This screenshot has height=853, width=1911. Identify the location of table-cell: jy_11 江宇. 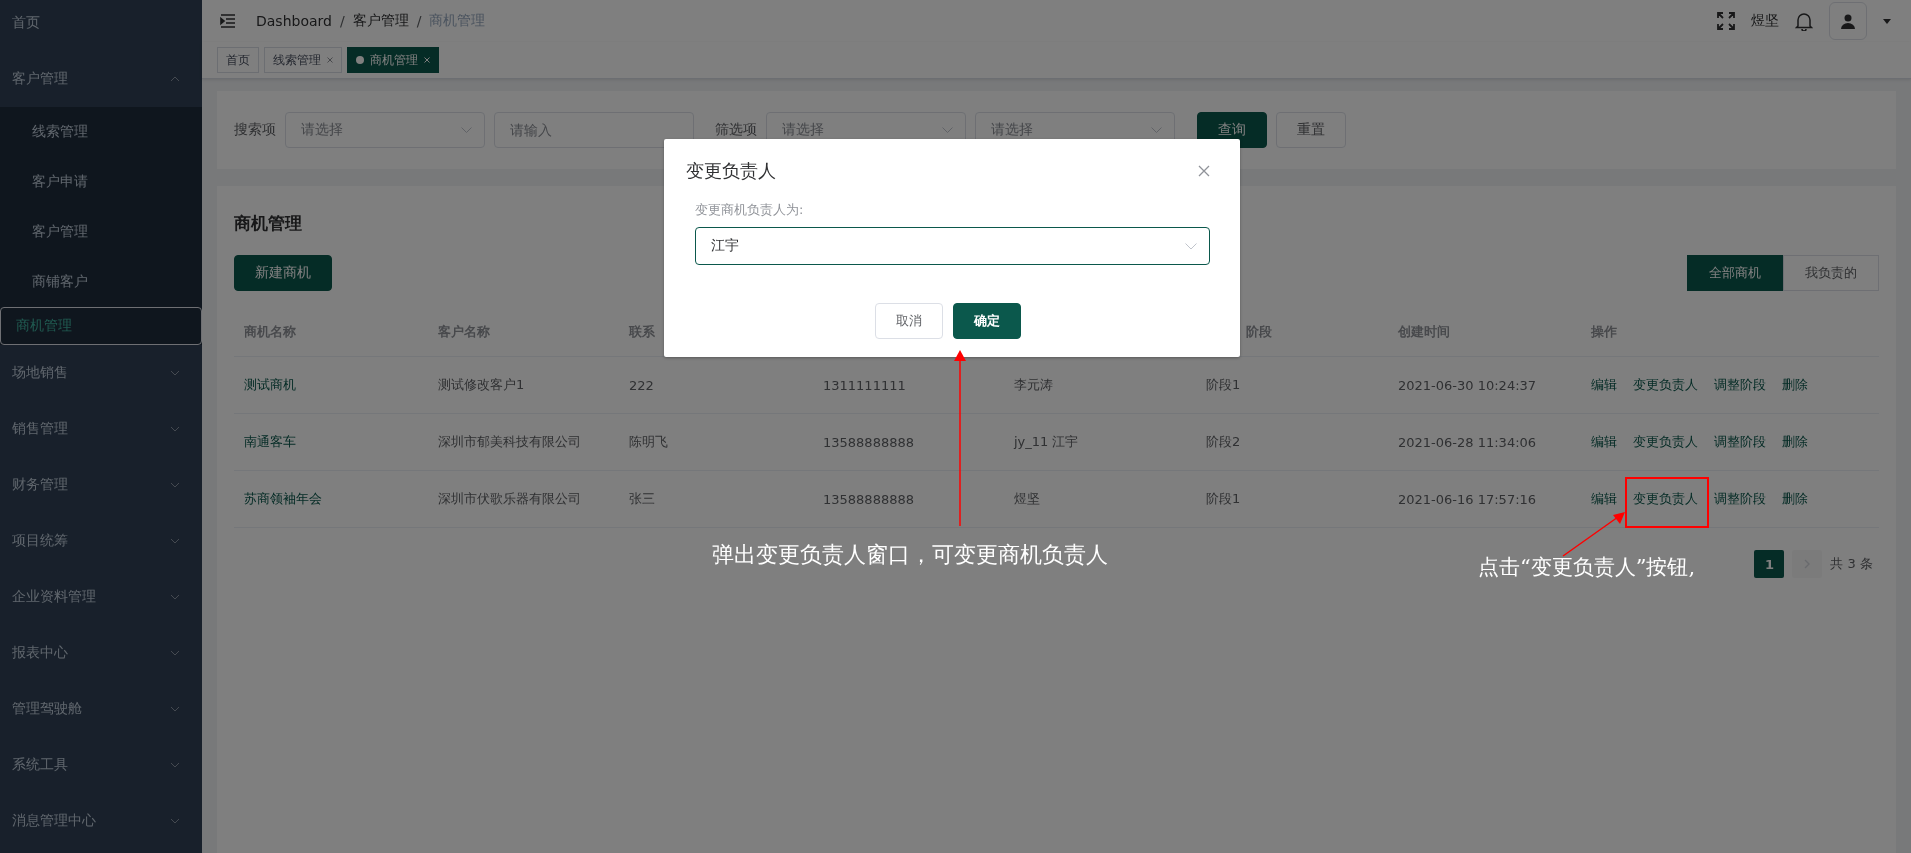
(1046, 441).